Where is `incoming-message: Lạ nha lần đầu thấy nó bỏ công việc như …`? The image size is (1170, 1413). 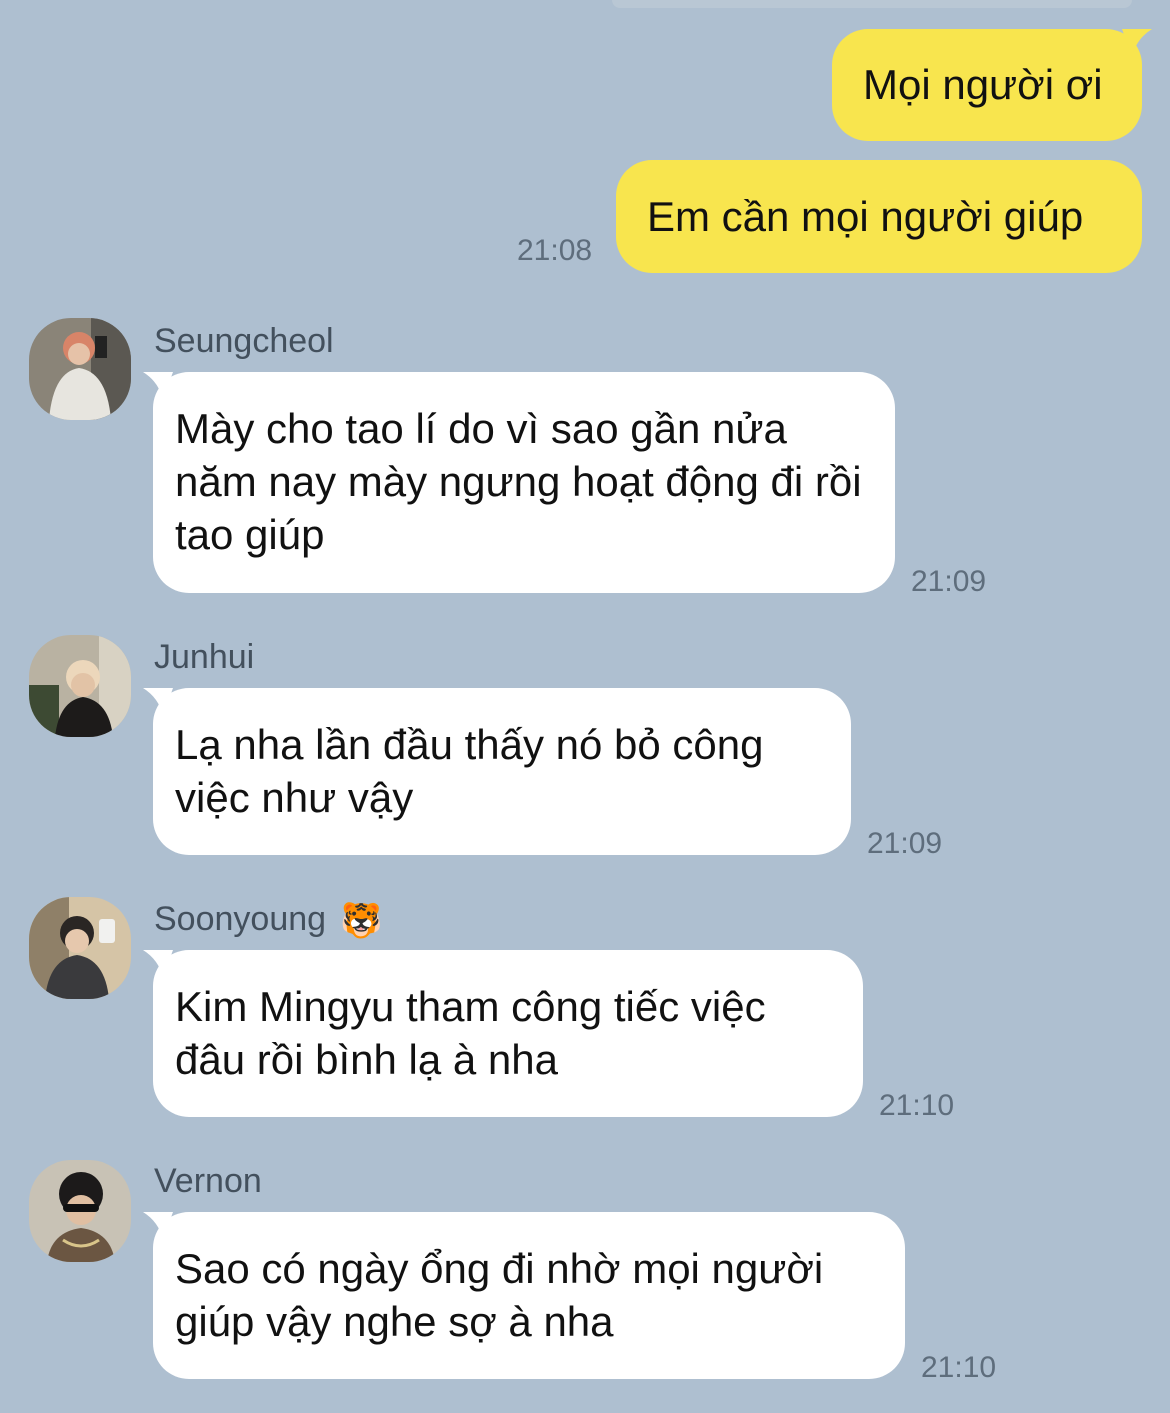 incoming-message: Lạ nha lần đầu thấy nó bỏ công việc như … is located at coordinates (497, 771).